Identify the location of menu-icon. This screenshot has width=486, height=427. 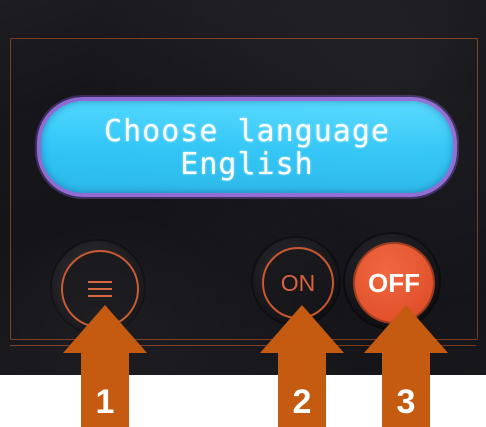
(100, 289).